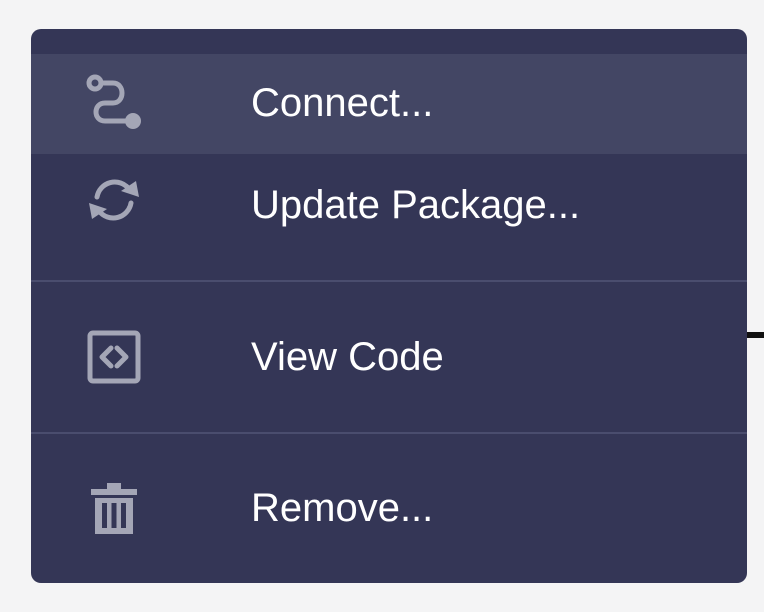 The image size is (764, 612). I want to click on menu-item-label: View Code, so click(347, 357).